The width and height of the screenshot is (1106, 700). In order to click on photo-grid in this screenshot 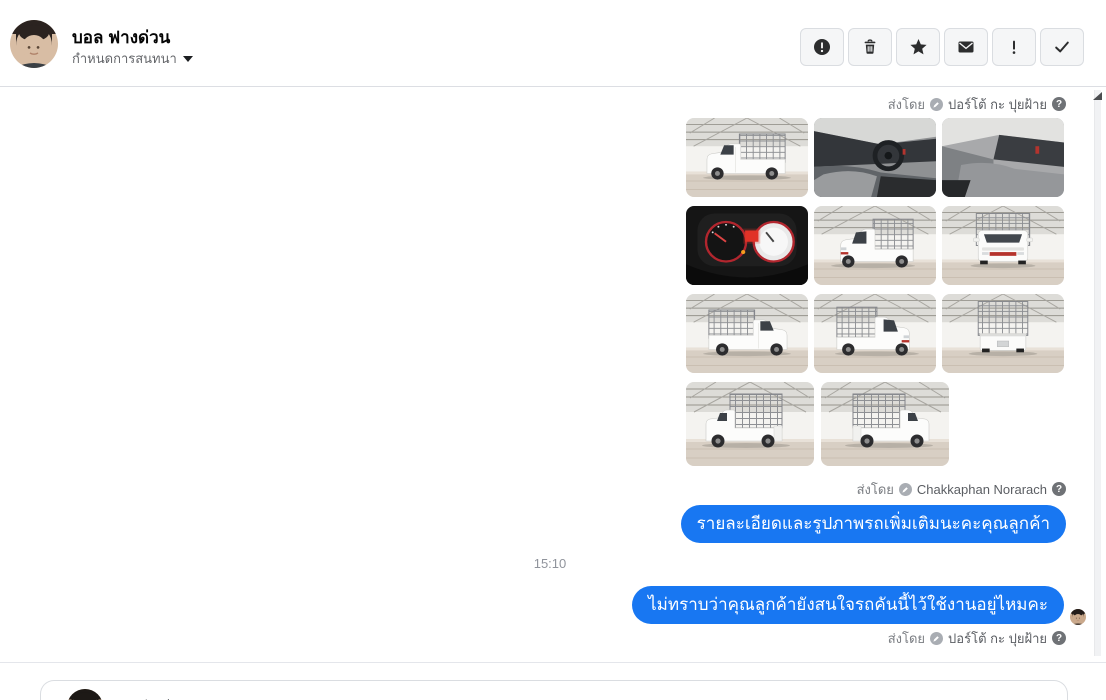, I will do `click(875, 245)`.